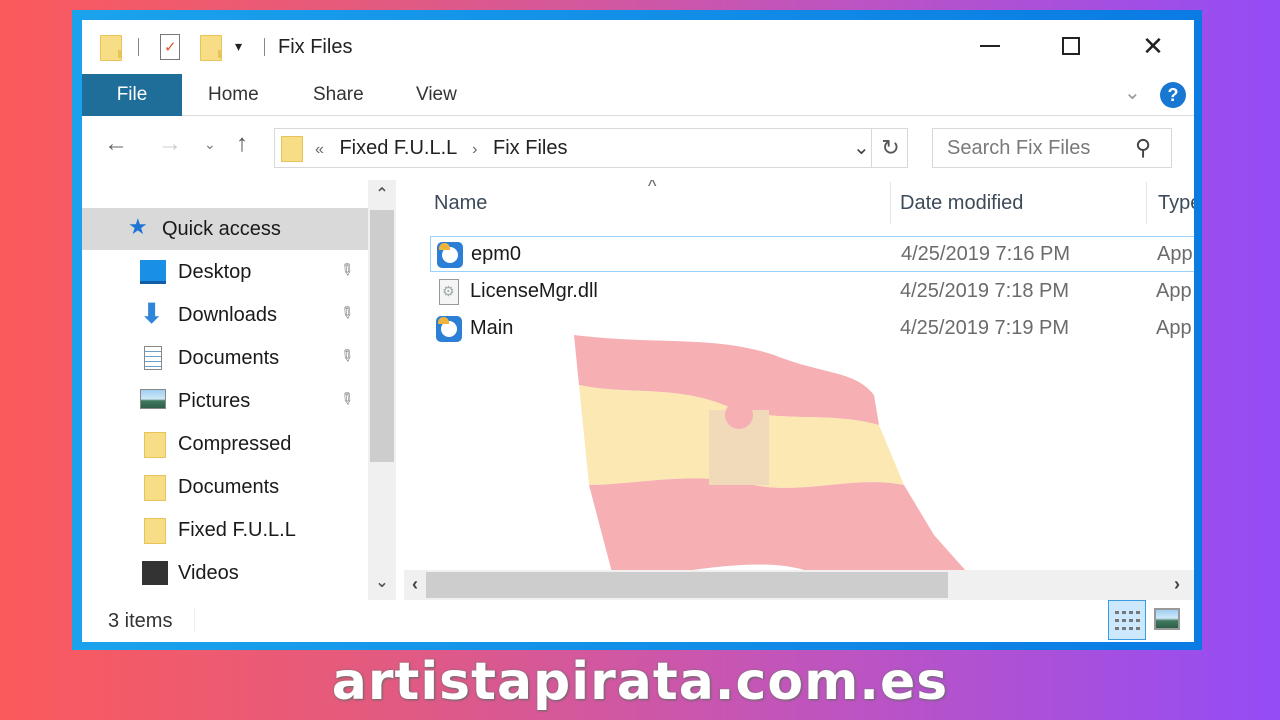 The height and width of the screenshot is (720, 1280). I want to click on tab-file: File, so click(132, 95).